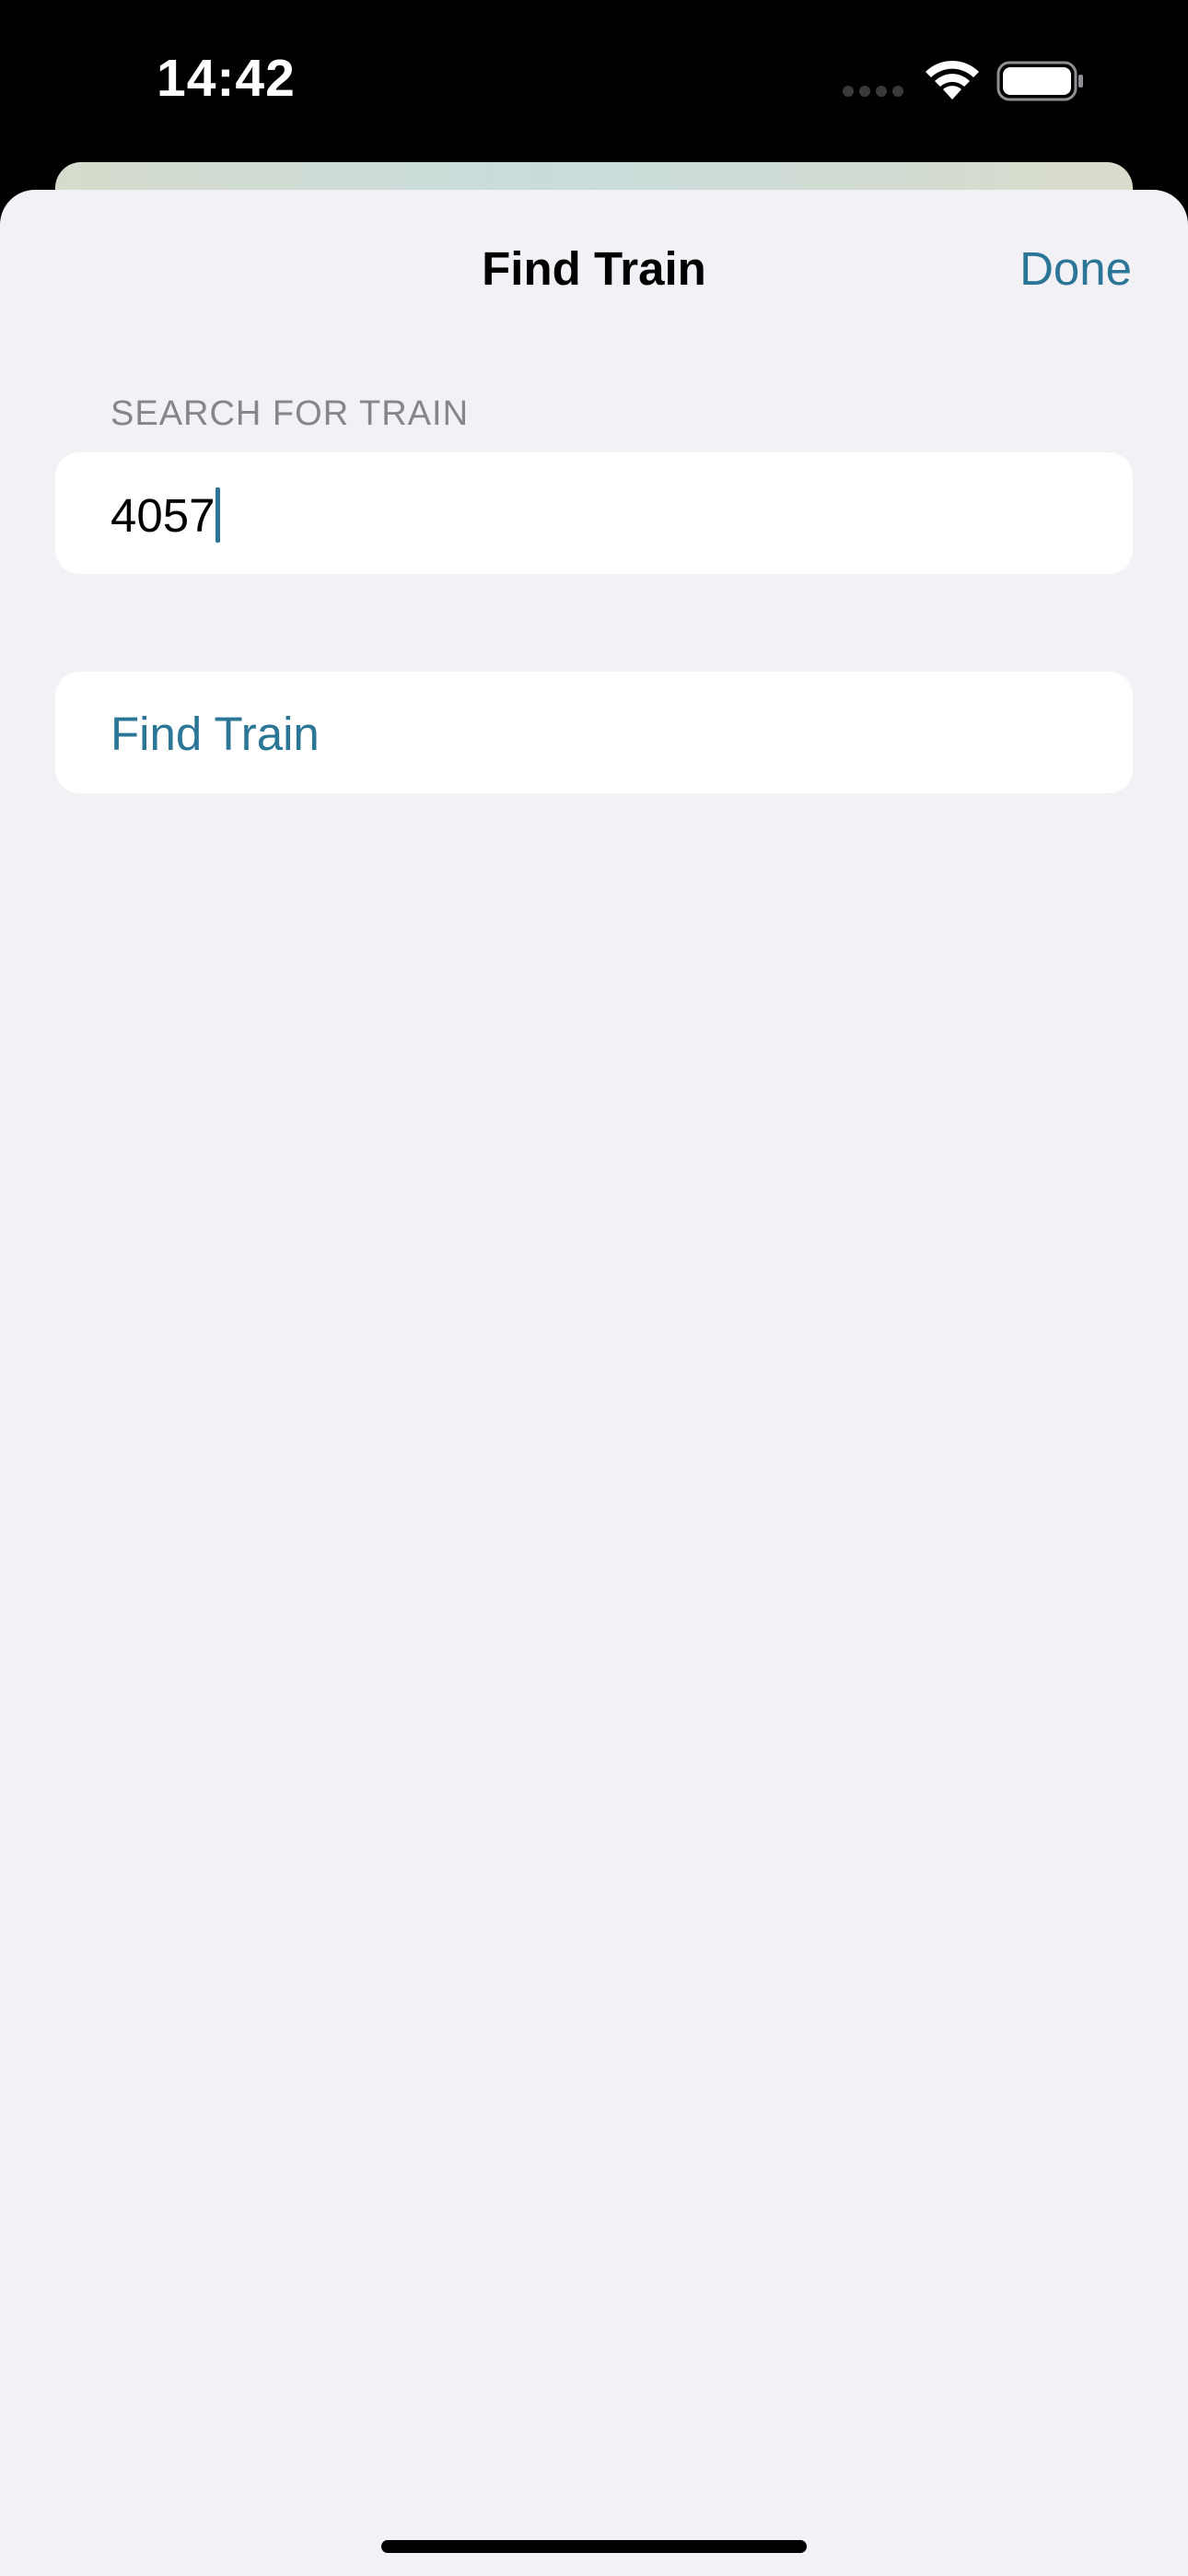  I want to click on home-indicator, so click(594, 2546).